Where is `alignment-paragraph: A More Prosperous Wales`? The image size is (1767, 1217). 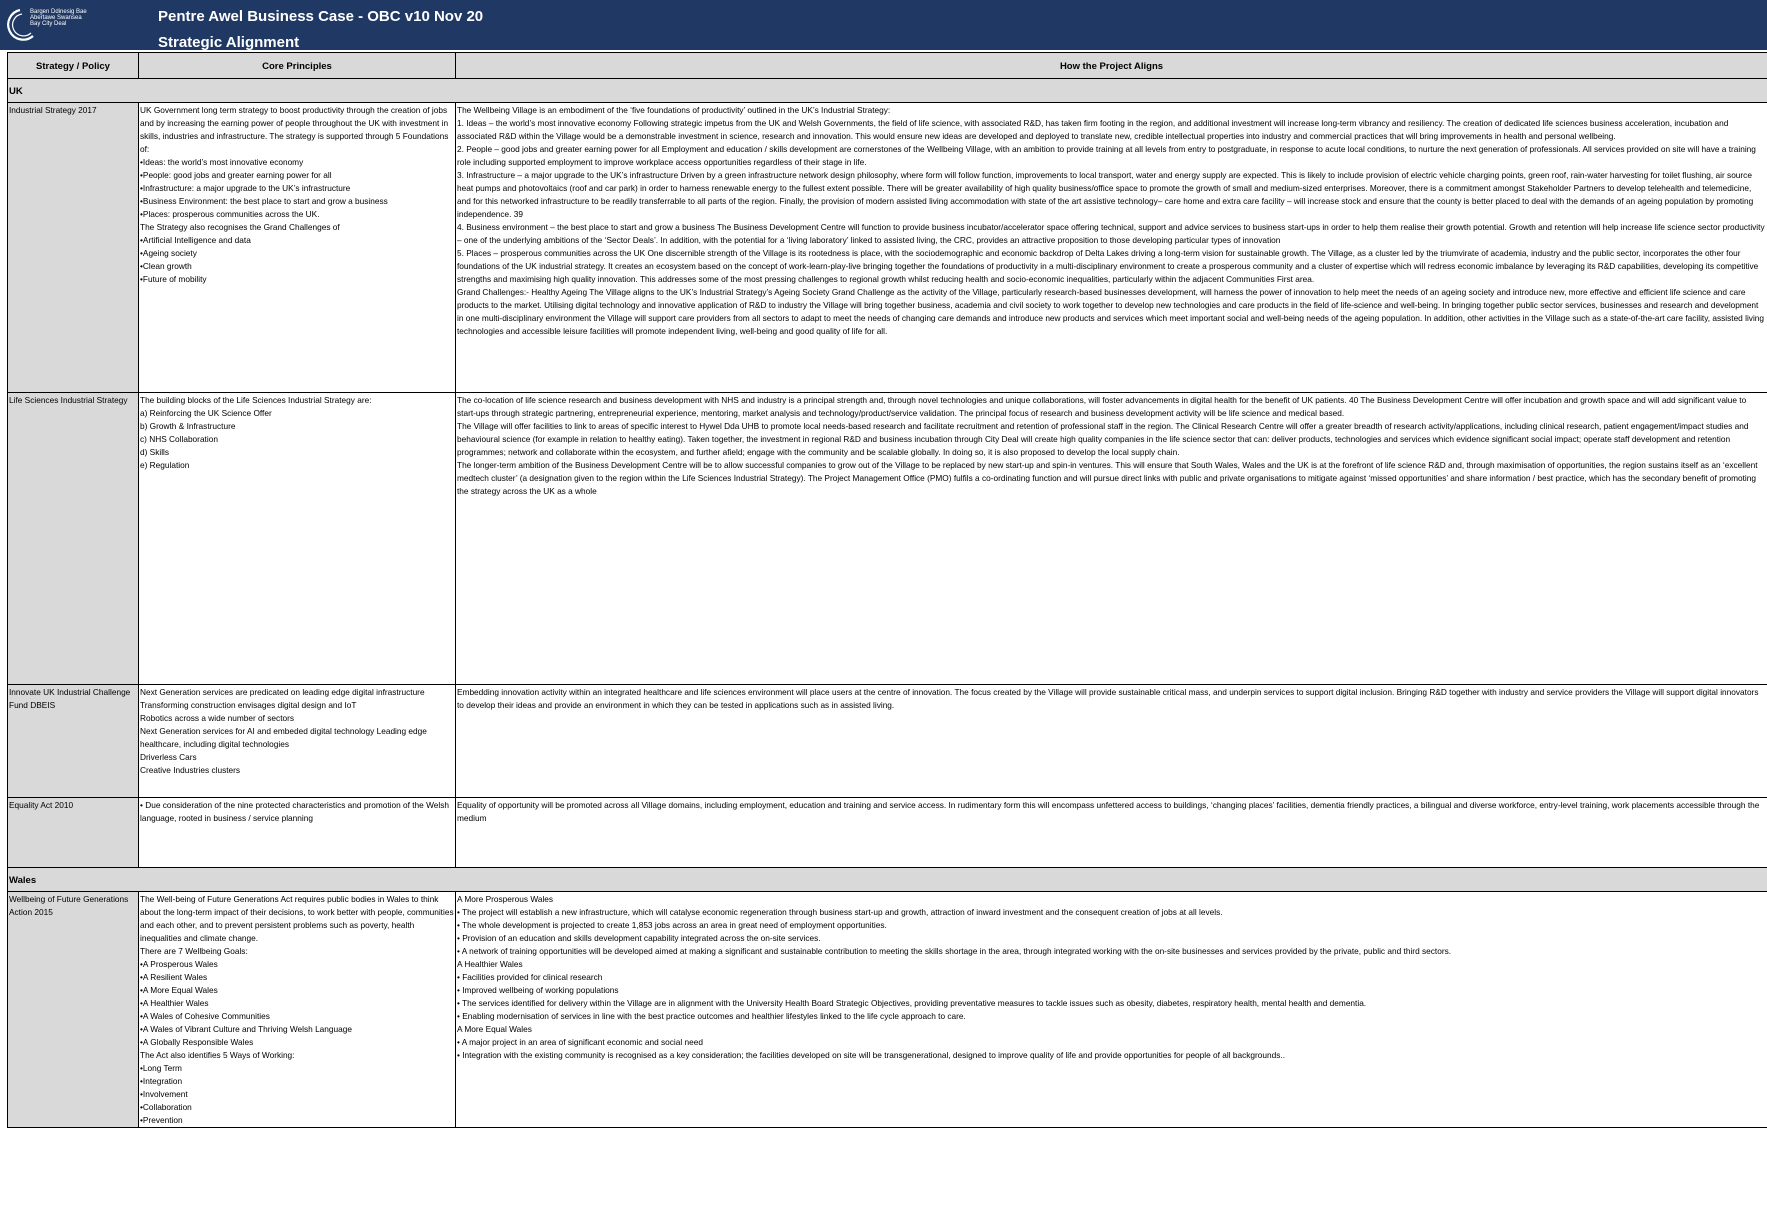 alignment-paragraph: A More Prosperous Wales is located at coordinates (505, 899).